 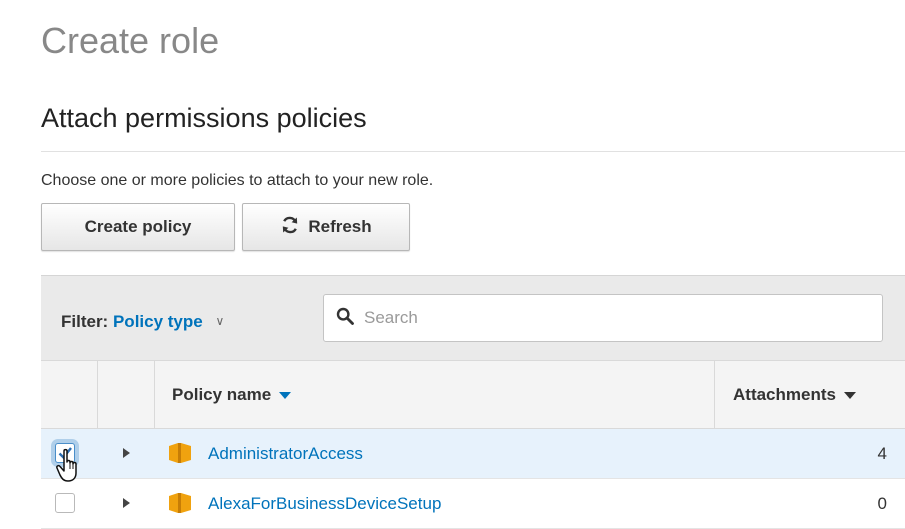 I want to click on search-input, so click(x=614, y=318).